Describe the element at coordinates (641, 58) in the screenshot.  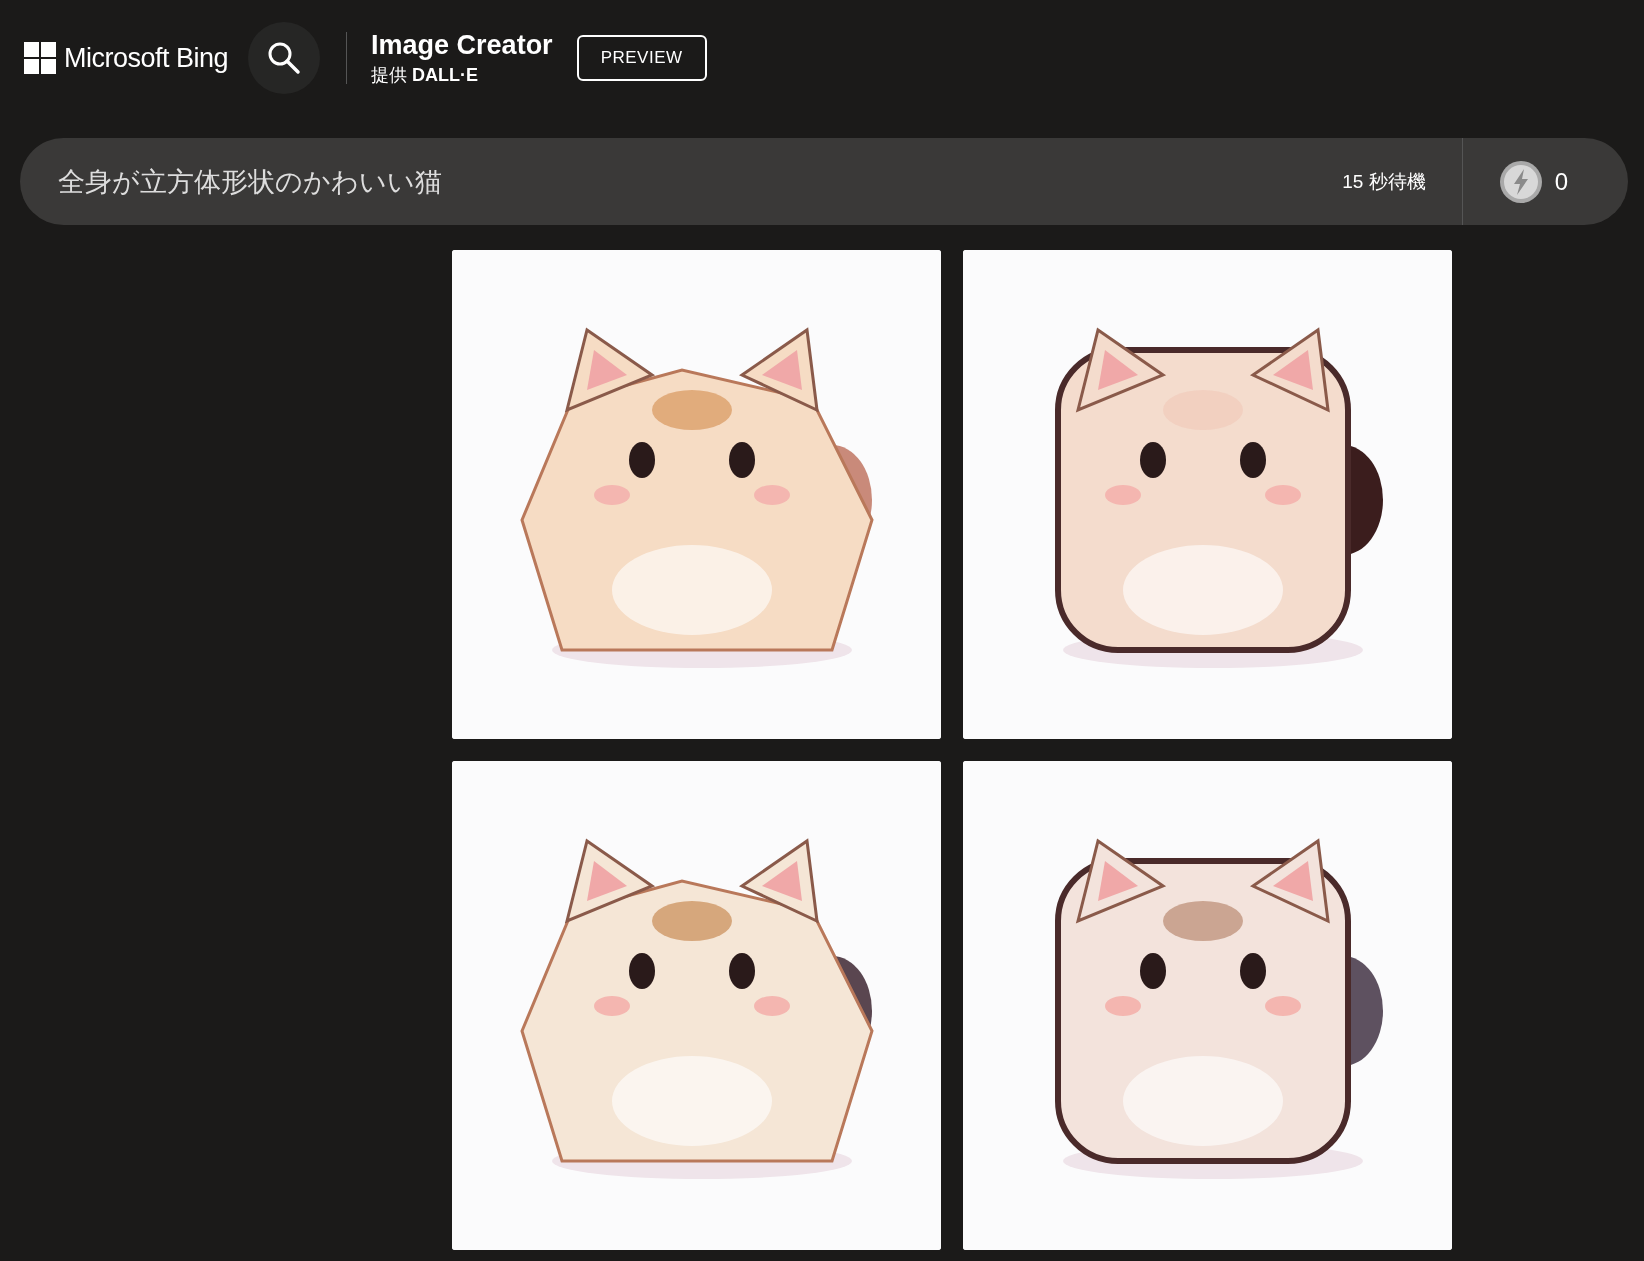
I see `preview-button: PREVIEW` at that location.